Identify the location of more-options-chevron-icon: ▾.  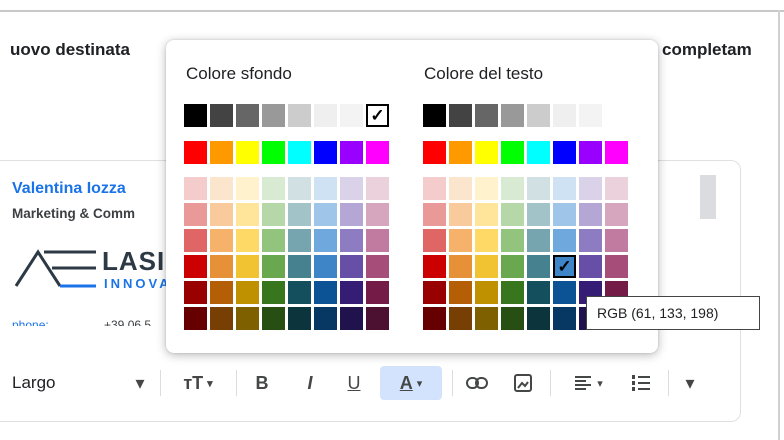
(690, 383).